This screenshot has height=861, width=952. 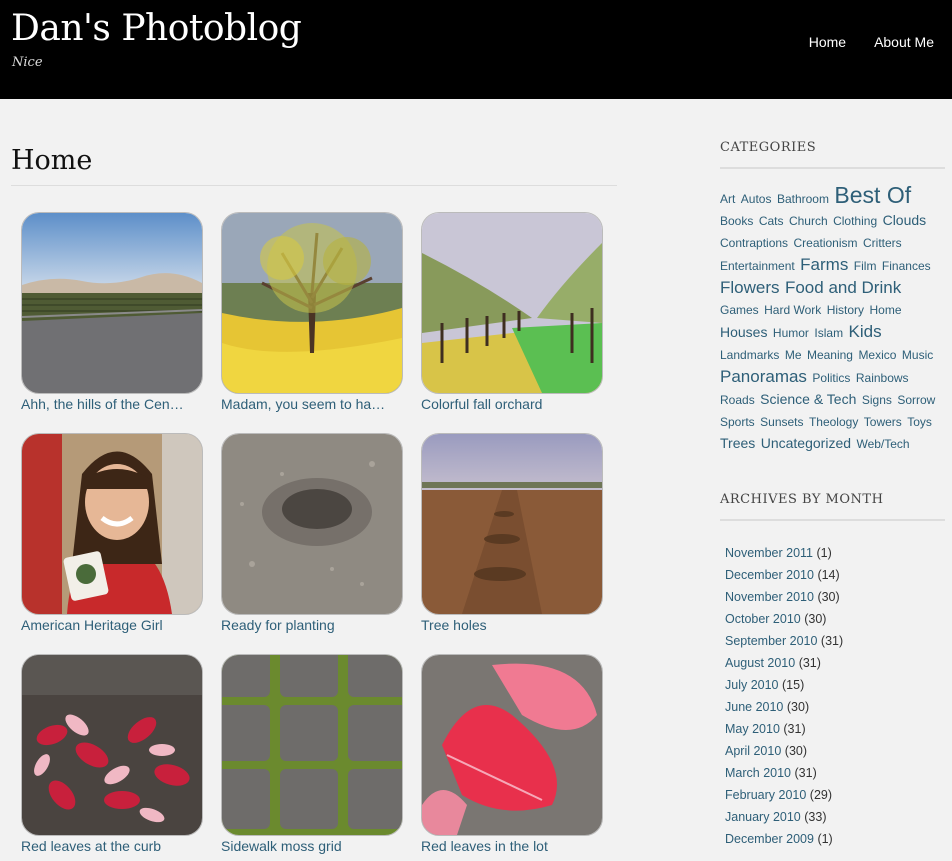 I want to click on category-link: Panoramas, so click(x=763, y=376).